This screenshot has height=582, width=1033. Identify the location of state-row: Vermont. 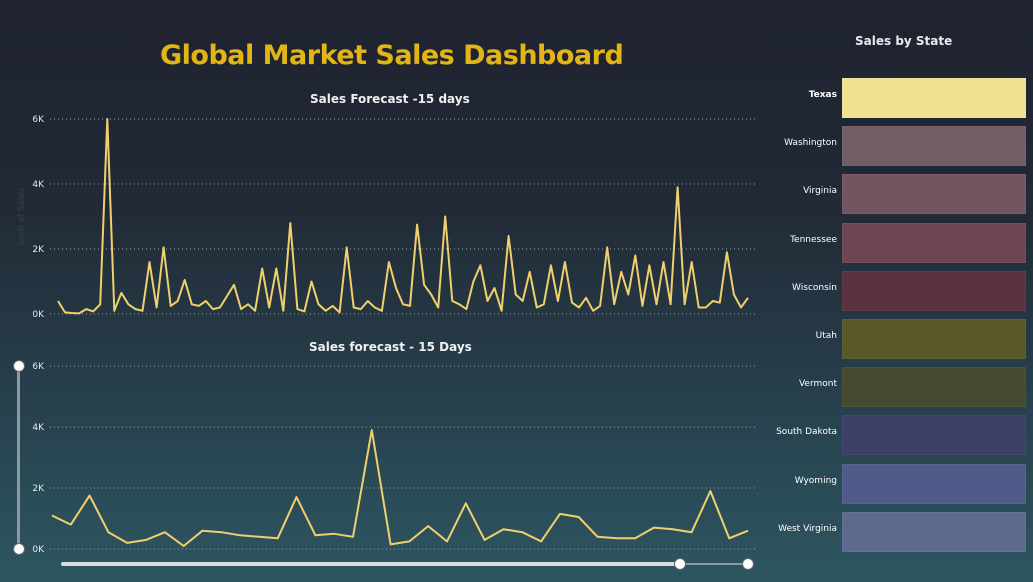
(893, 387).